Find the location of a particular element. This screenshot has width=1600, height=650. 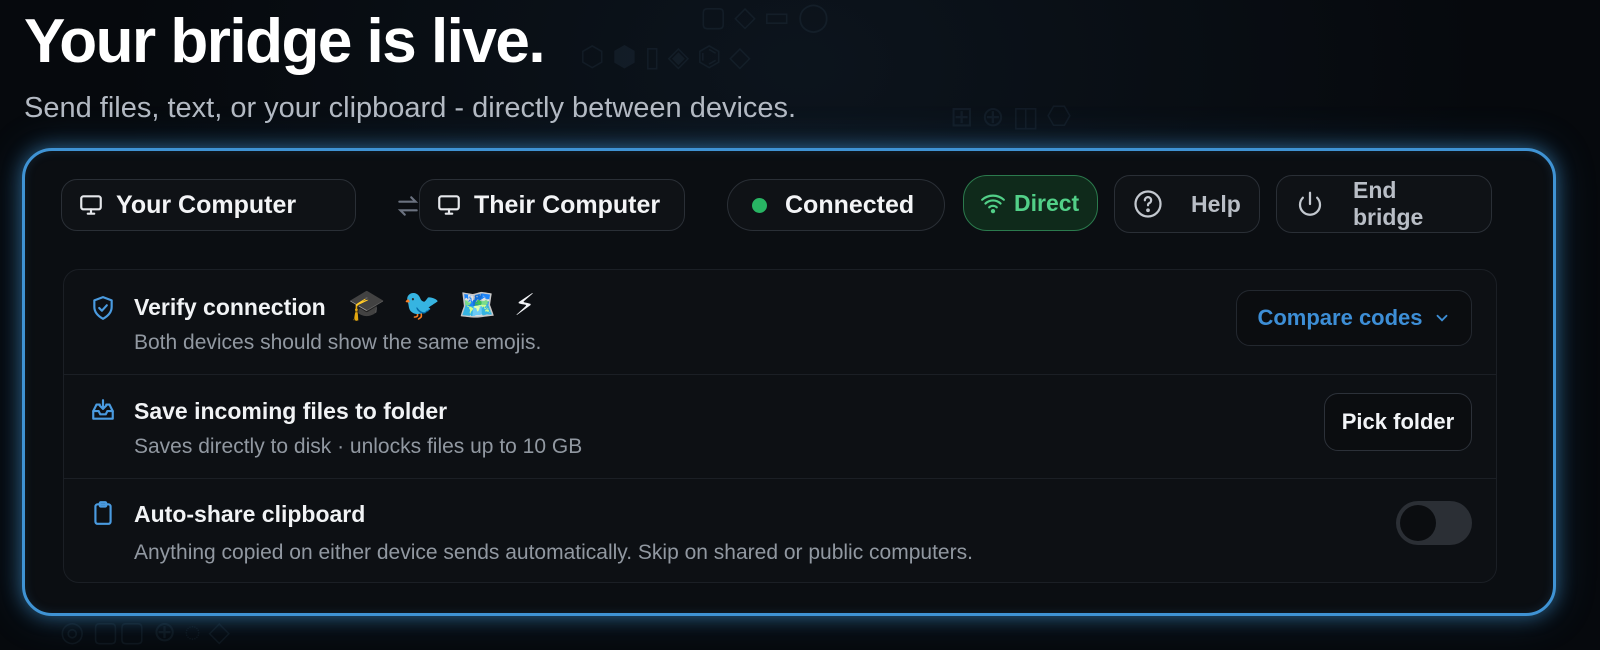

chevron-down-icon is located at coordinates (1441, 318).